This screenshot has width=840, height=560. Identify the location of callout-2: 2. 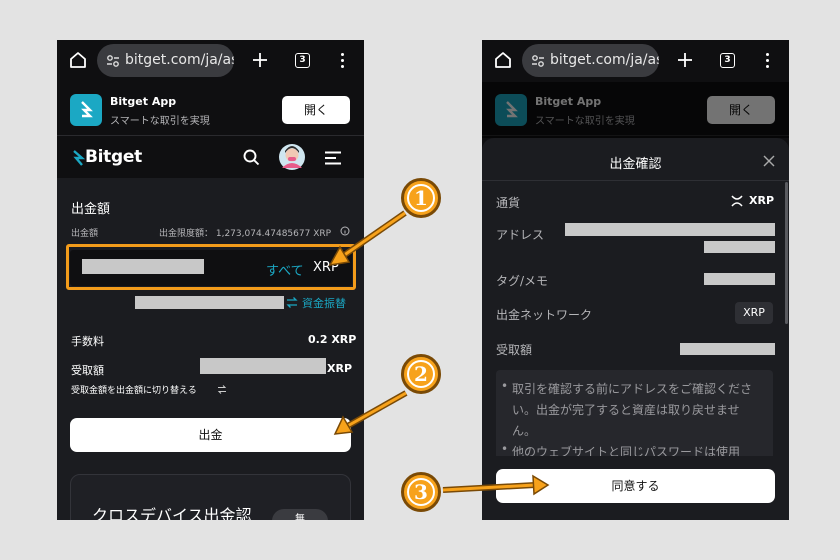
(421, 374).